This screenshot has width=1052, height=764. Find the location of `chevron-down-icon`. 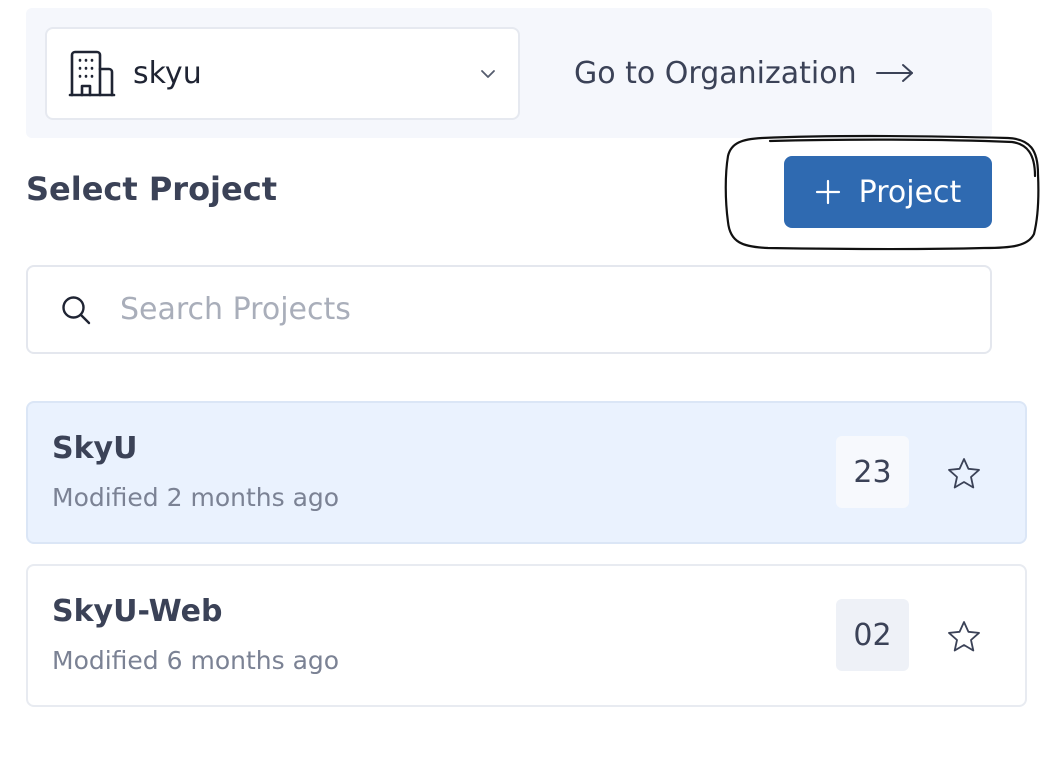

chevron-down-icon is located at coordinates (488, 73).